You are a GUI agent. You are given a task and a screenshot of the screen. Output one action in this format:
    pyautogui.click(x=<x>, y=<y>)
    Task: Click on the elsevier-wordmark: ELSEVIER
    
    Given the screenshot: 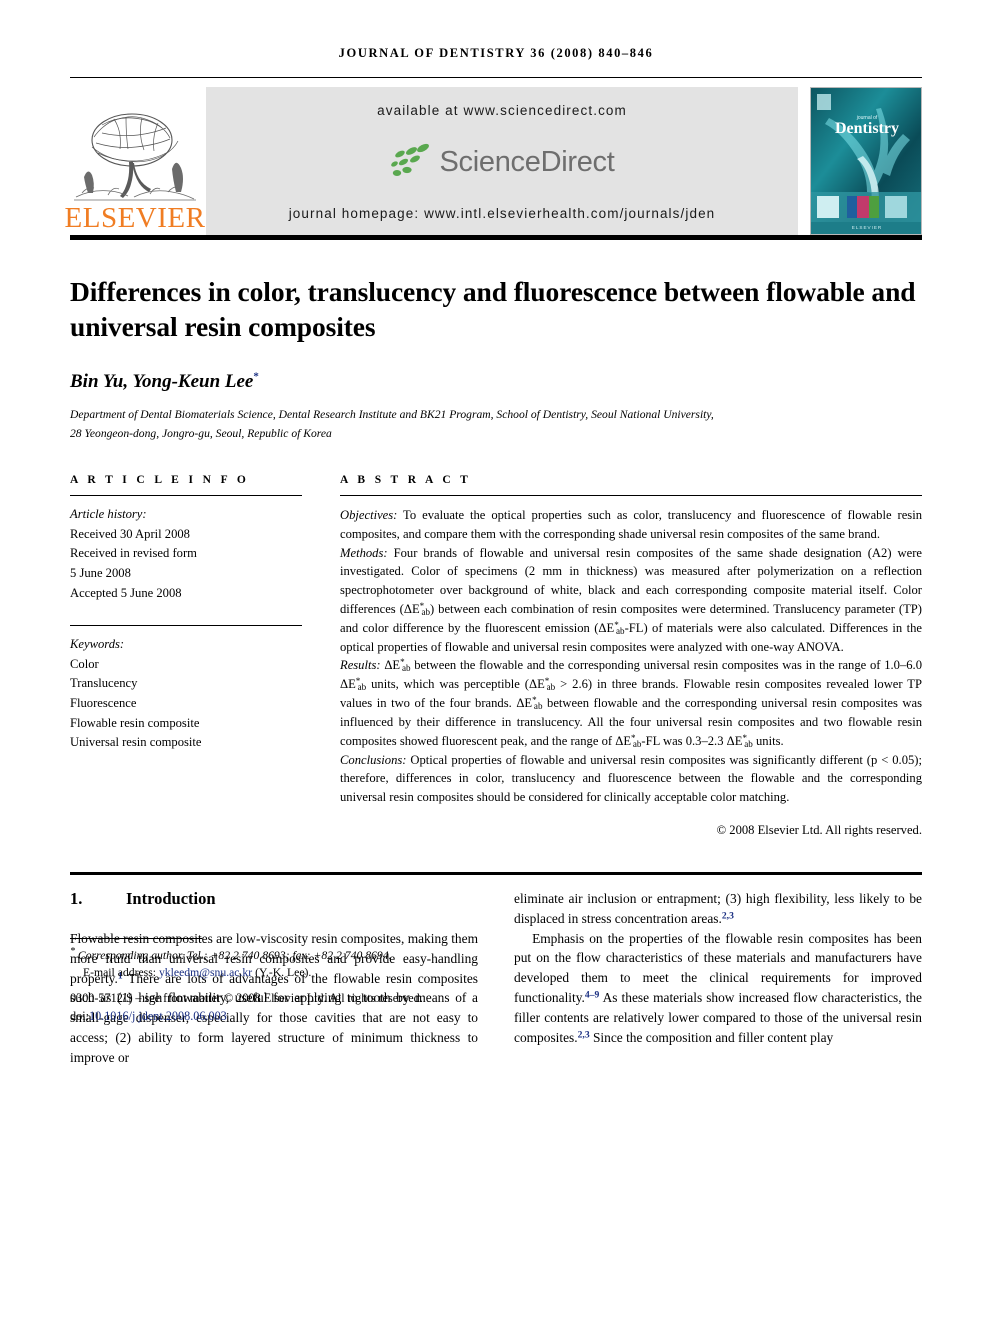 What is the action you would take?
    pyautogui.click(x=135, y=218)
    